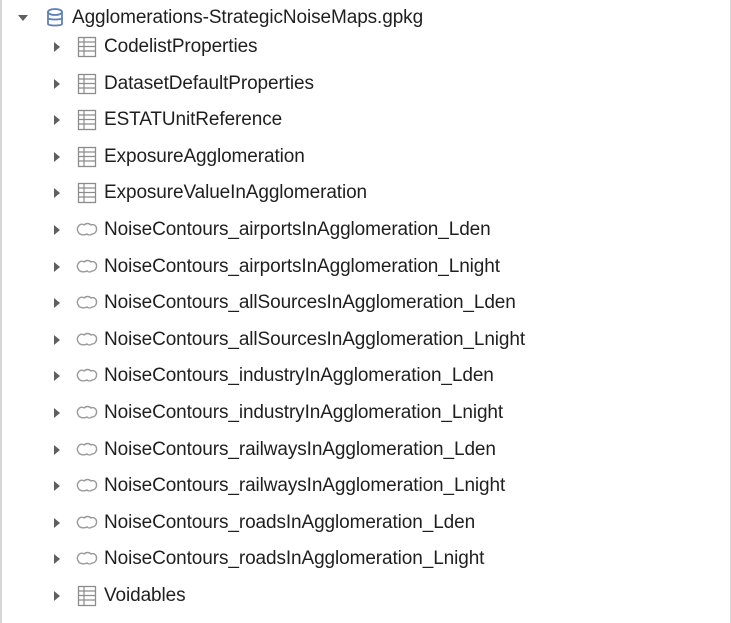  Describe the element at coordinates (366, 157) in the screenshot. I see `tree-item: ExposureAgglomeration` at that location.